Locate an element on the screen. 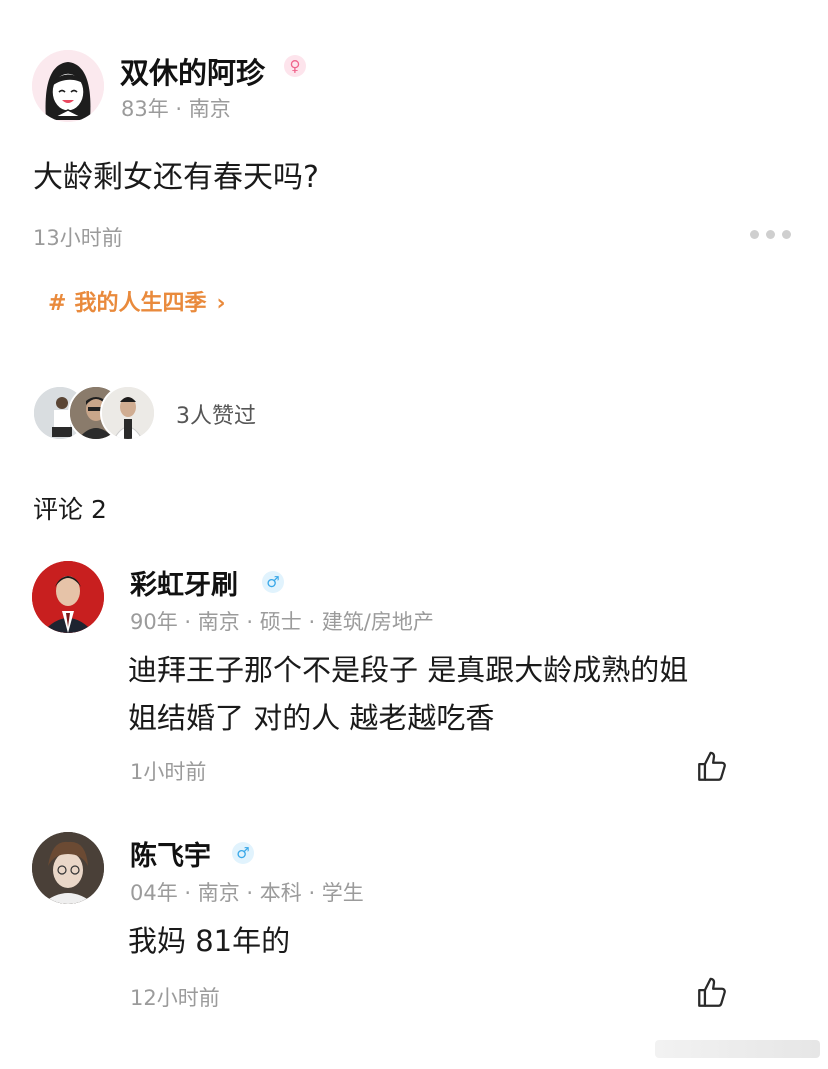  comment-time: 12小时前 is located at coordinates (175, 998).